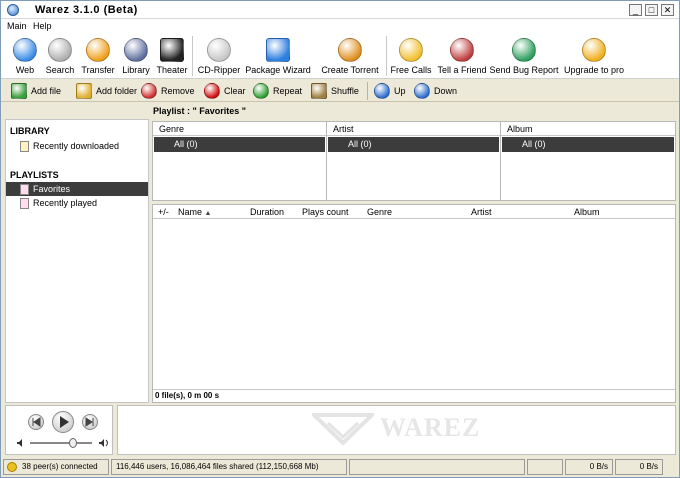  What do you see at coordinates (73, 443) in the screenshot?
I see `volume-slider-thumb` at bounding box center [73, 443].